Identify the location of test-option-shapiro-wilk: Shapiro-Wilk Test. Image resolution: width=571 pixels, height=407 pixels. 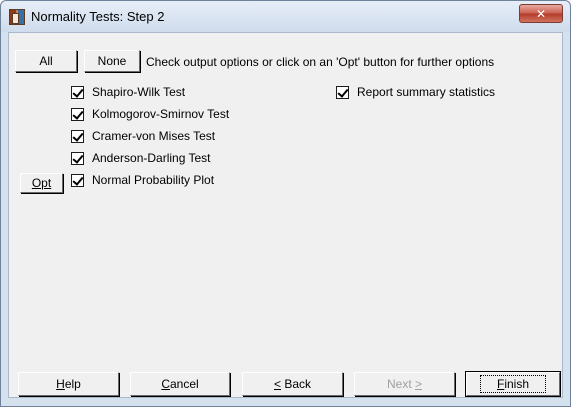
(128, 92).